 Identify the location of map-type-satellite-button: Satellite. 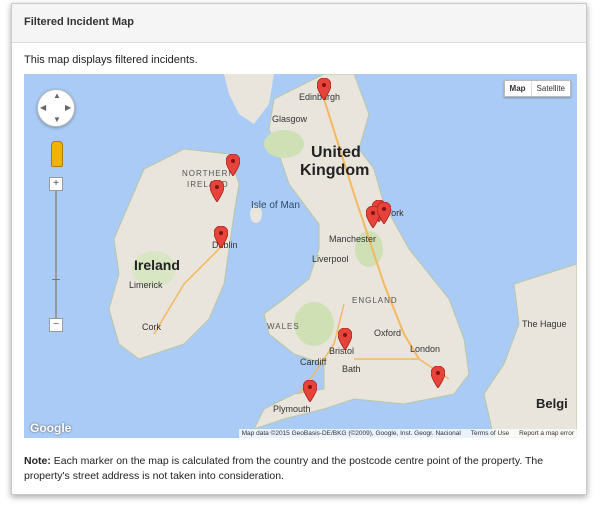
(551, 88).